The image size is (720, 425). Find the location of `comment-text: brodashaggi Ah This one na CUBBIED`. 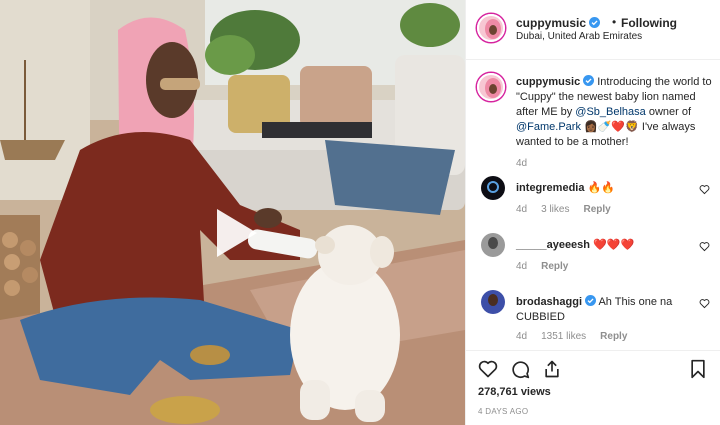

comment-text: brodashaggi Ah This one na CUBBIED is located at coordinates (603, 310).